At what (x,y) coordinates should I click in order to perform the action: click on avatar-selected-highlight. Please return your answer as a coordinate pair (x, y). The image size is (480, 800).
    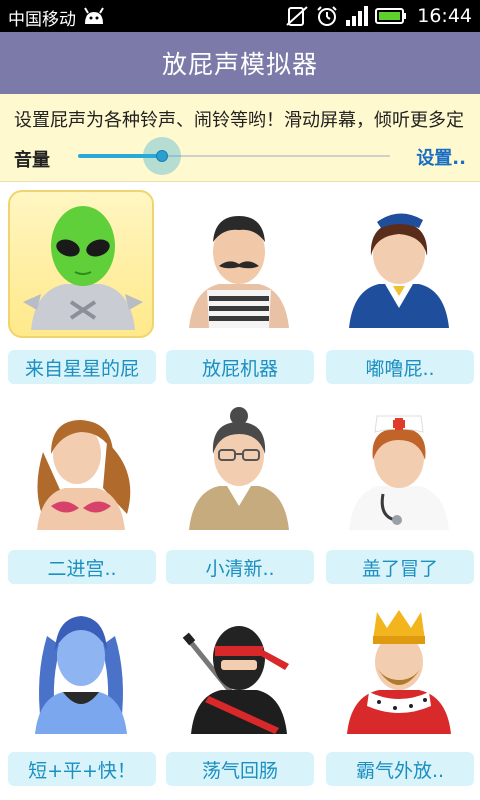
    Looking at the image, I should click on (81, 264).